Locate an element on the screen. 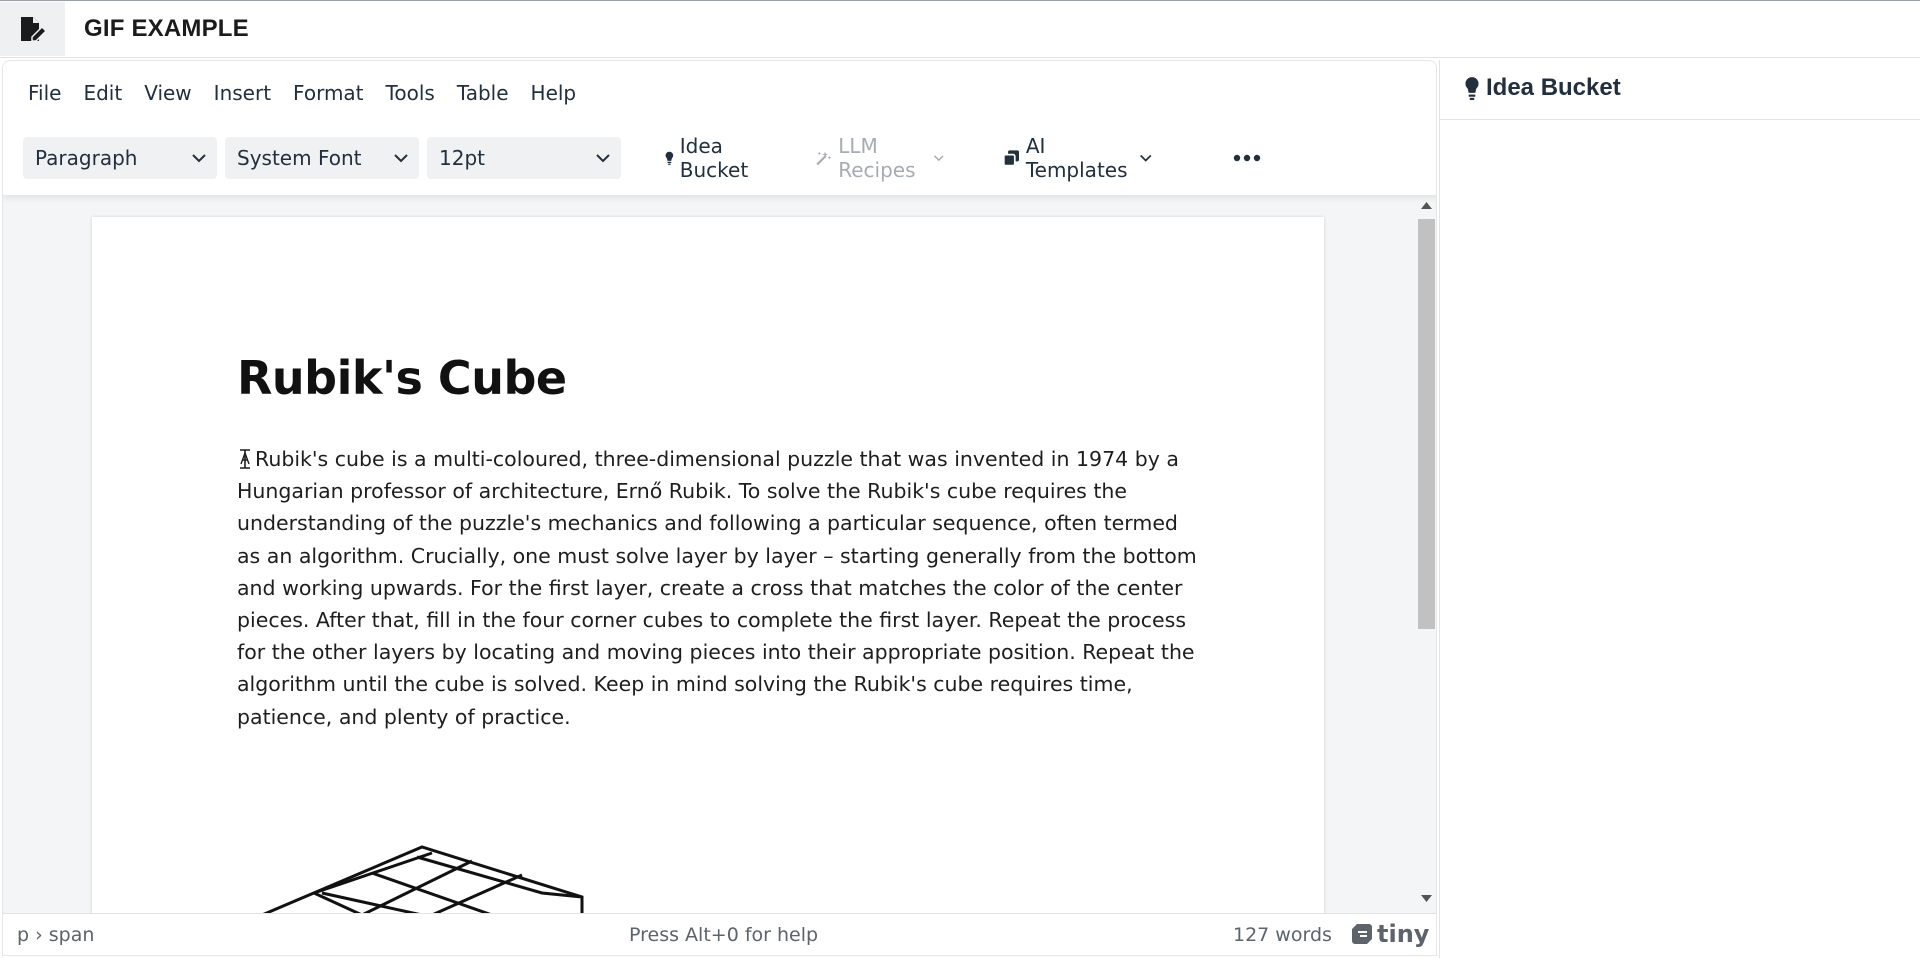  idea-bucket-button: Idea Bucket is located at coordinates (709, 158).